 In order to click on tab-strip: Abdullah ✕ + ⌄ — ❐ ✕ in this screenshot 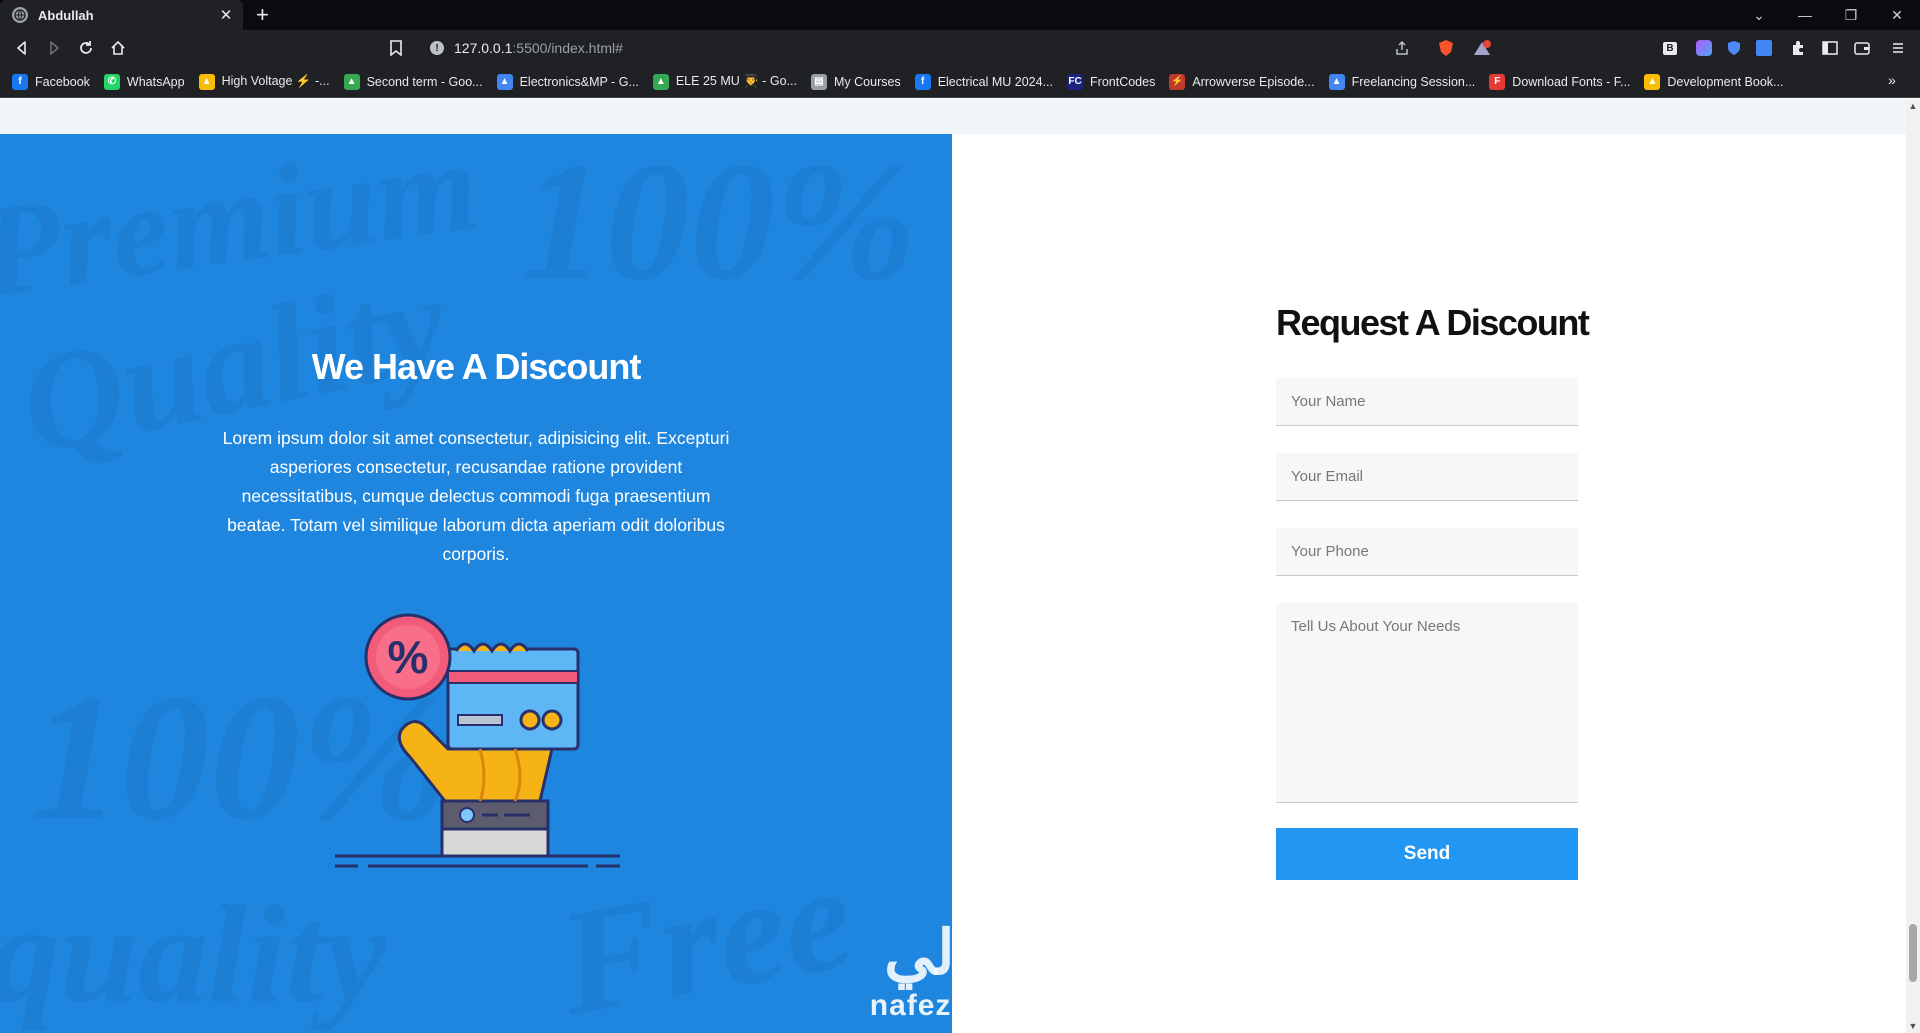, I will do `click(960, 15)`.